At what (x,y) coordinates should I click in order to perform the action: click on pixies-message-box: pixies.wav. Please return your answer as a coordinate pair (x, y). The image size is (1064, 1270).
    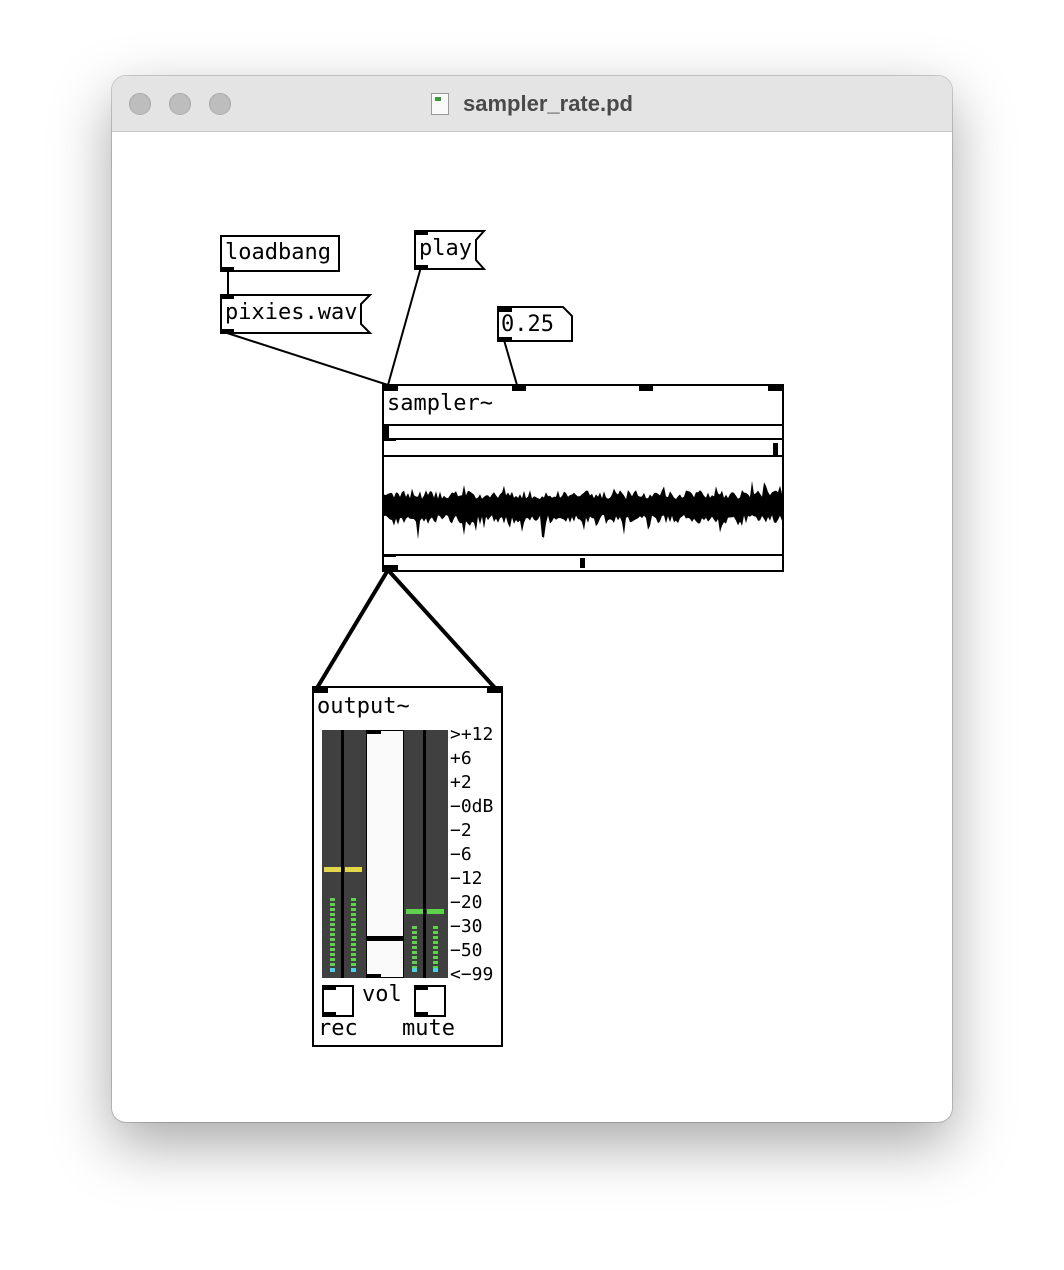
    Looking at the image, I should click on (299, 314).